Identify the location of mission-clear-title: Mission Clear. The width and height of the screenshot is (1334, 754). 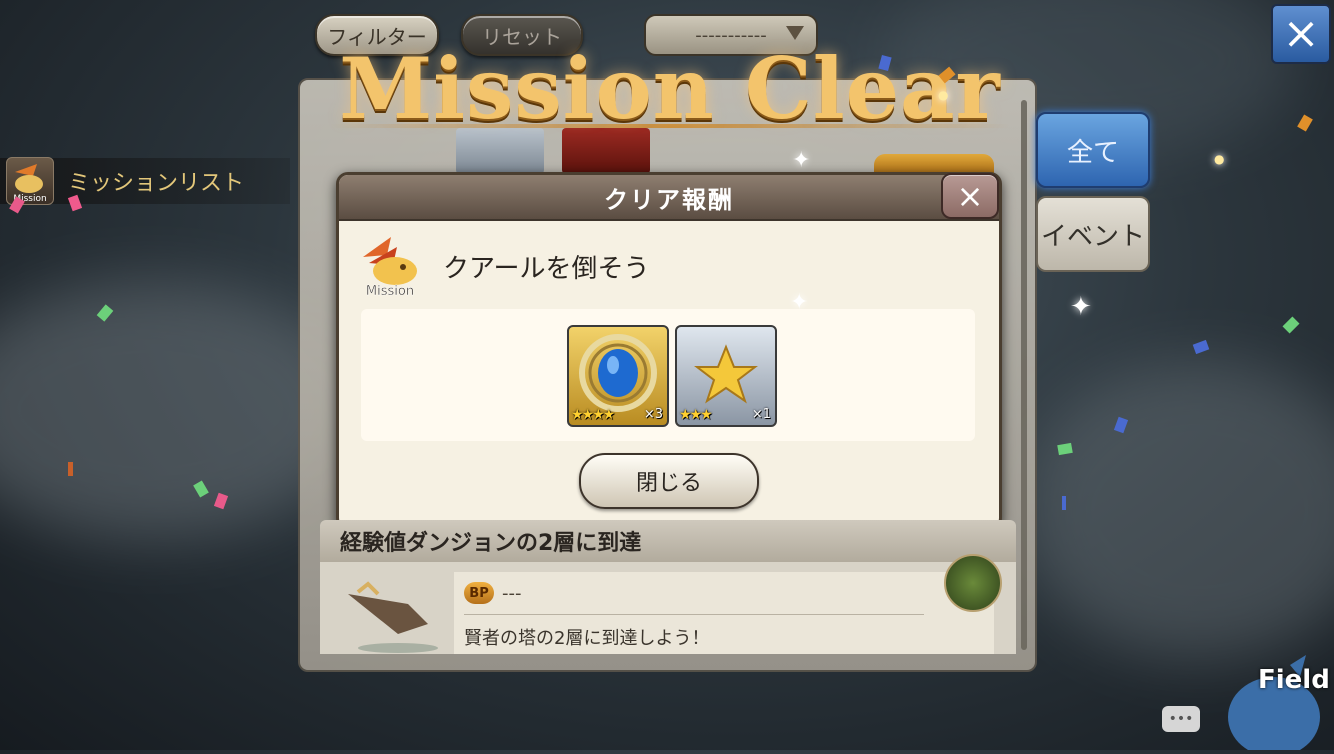
(670, 88).